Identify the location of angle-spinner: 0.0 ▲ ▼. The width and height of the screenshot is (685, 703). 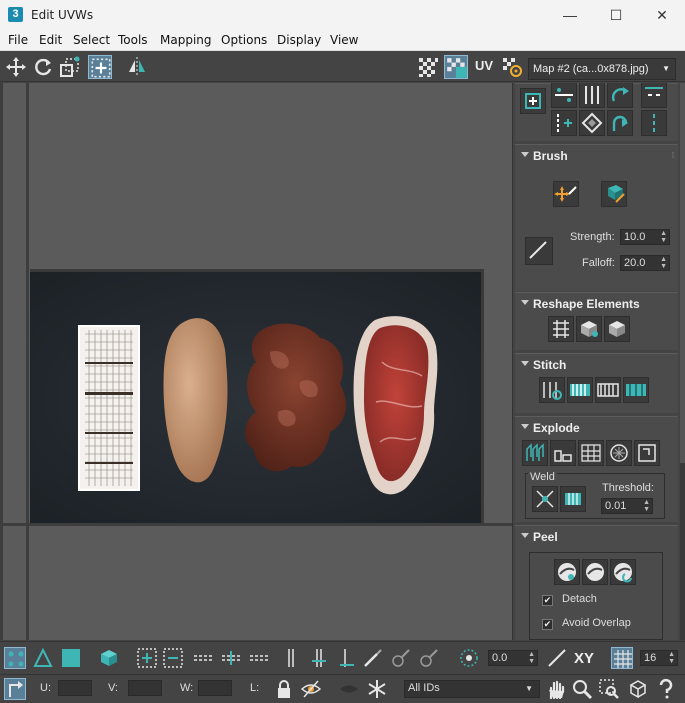
(513, 658).